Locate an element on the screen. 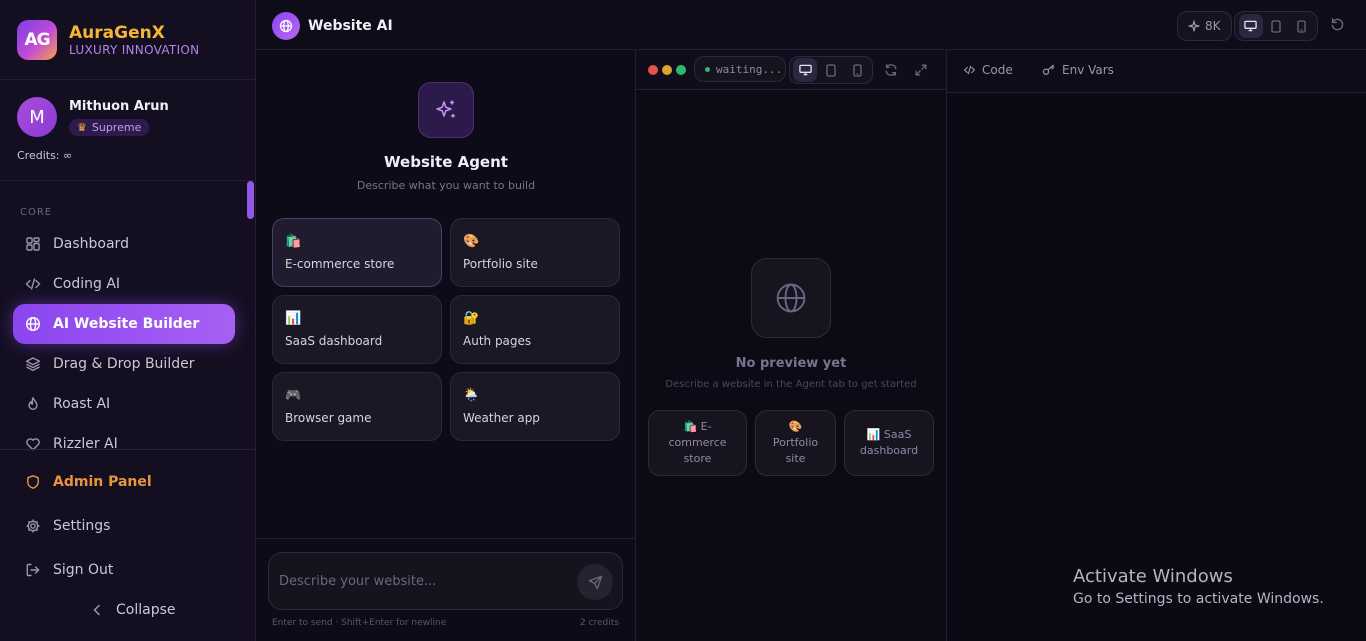 Image resolution: width=1366 pixels, height=641 pixels. template-label: E-commerce store is located at coordinates (340, 264).